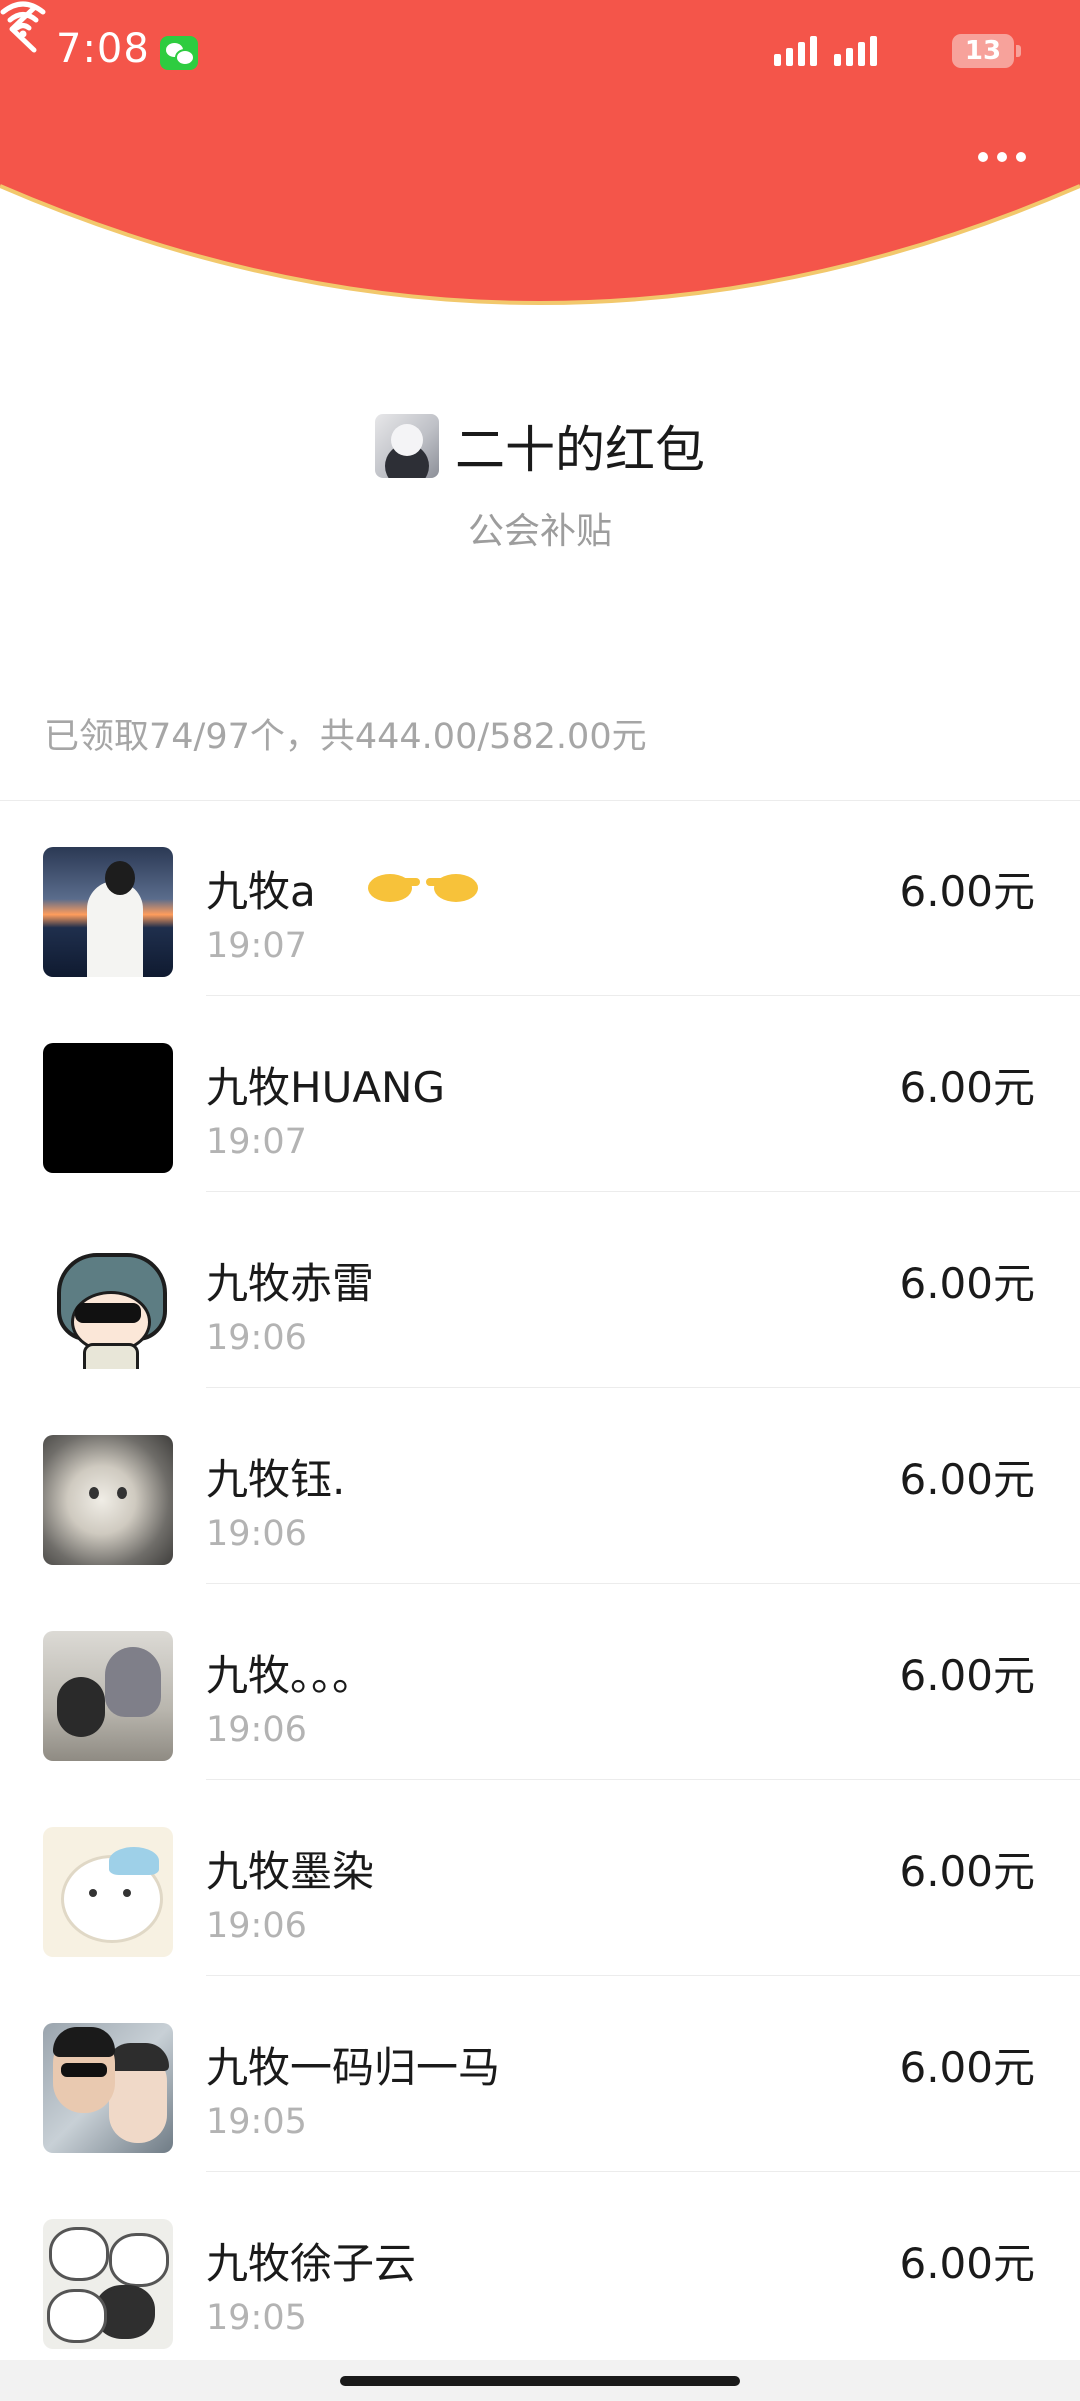 The image size is (1080, 2401). Describe the element at coordinates (423, 888) in the screenshot. I see `pointing-hands-icon` at that location.